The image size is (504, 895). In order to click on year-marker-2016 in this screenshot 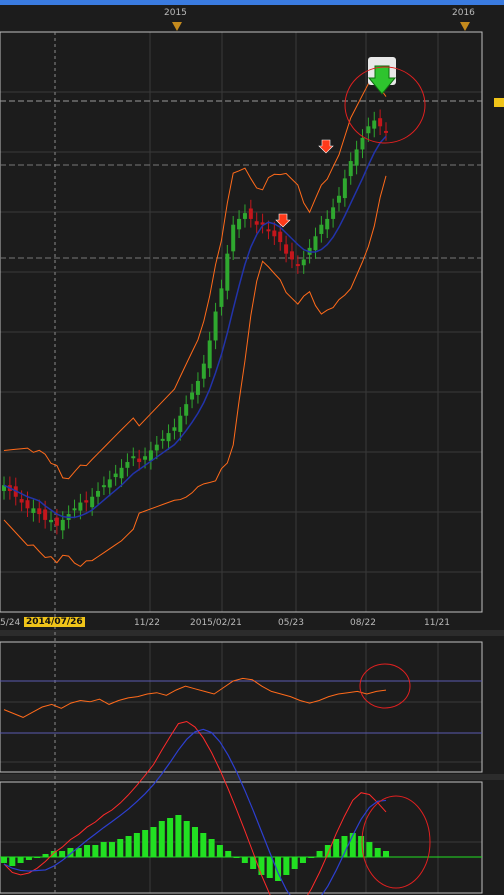, I will do `click(465, 26)`.